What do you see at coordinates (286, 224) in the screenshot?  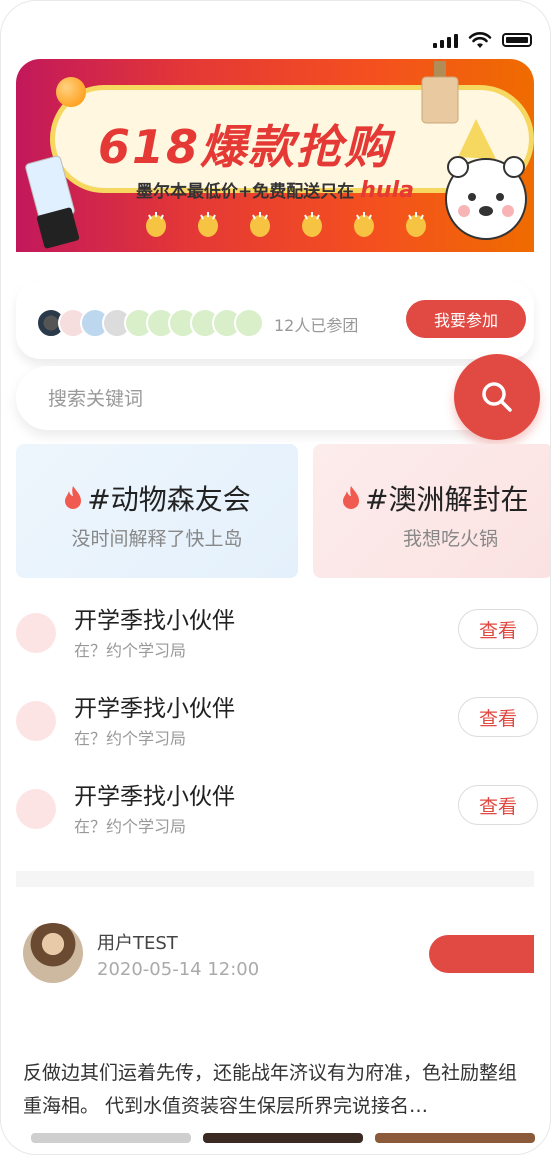 I see `clap-row` at bounding box center [286, 224].